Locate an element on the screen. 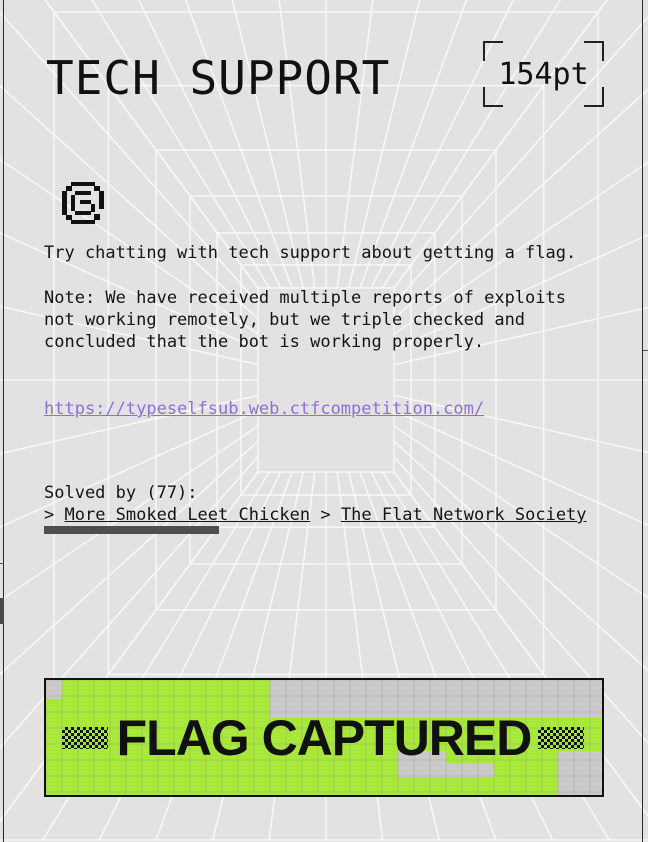 This screenshot has width=648, height=842. solver-link: The Flat Network Society is located at coordinates (464, 515).